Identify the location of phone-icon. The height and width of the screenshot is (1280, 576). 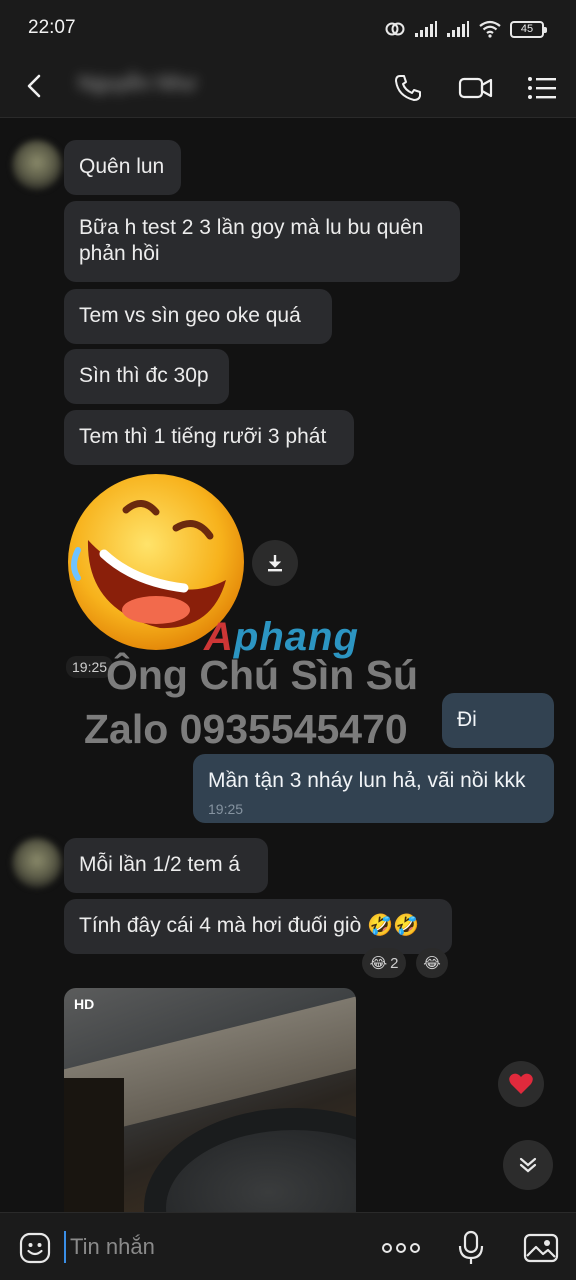
(408, 88).